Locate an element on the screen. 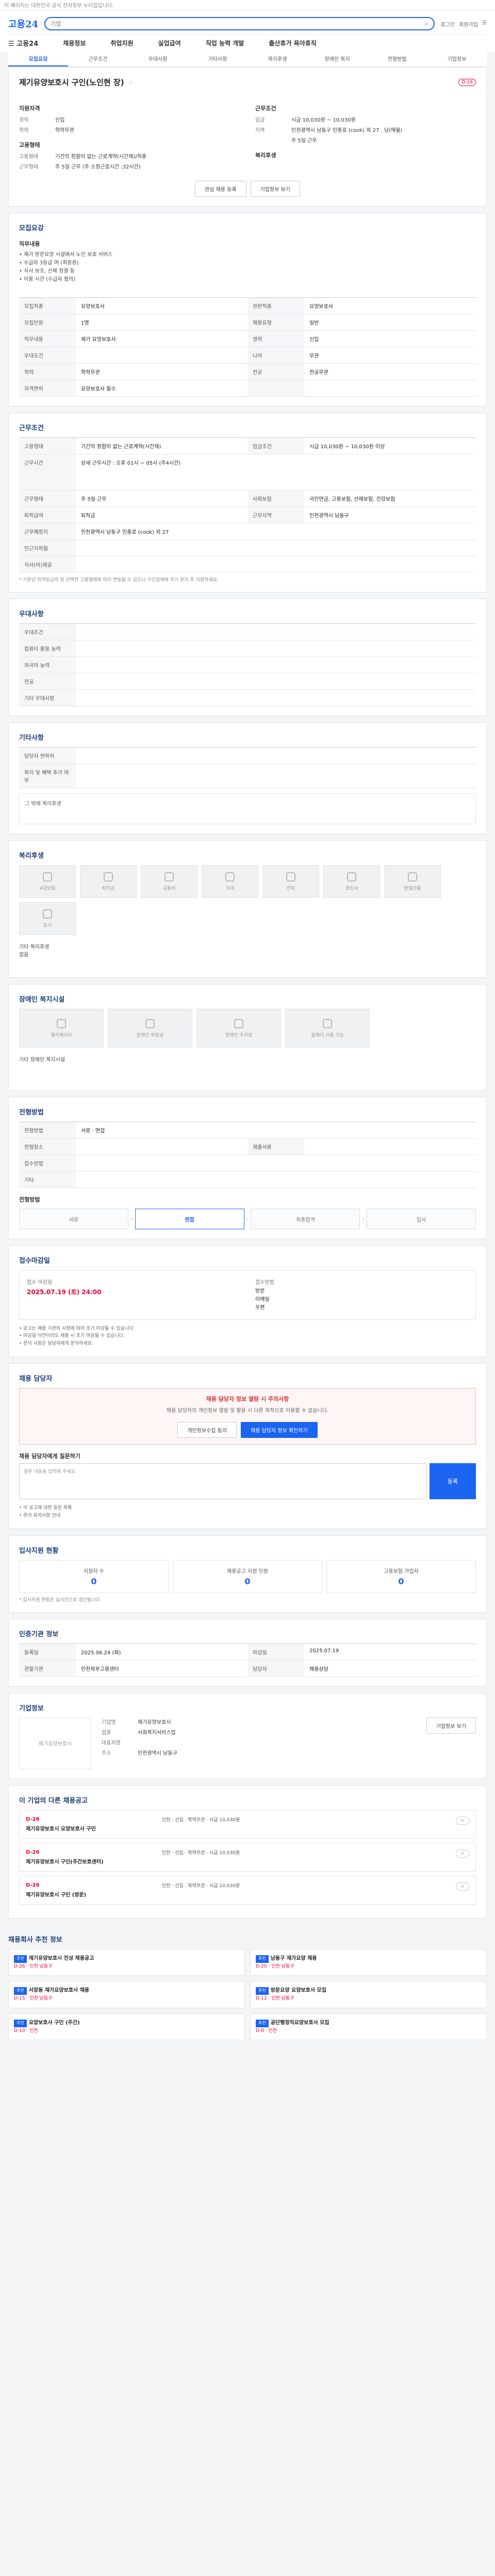 The image size is (495, 2576). process-step: 면접 is located at coordinates (189, 1219).